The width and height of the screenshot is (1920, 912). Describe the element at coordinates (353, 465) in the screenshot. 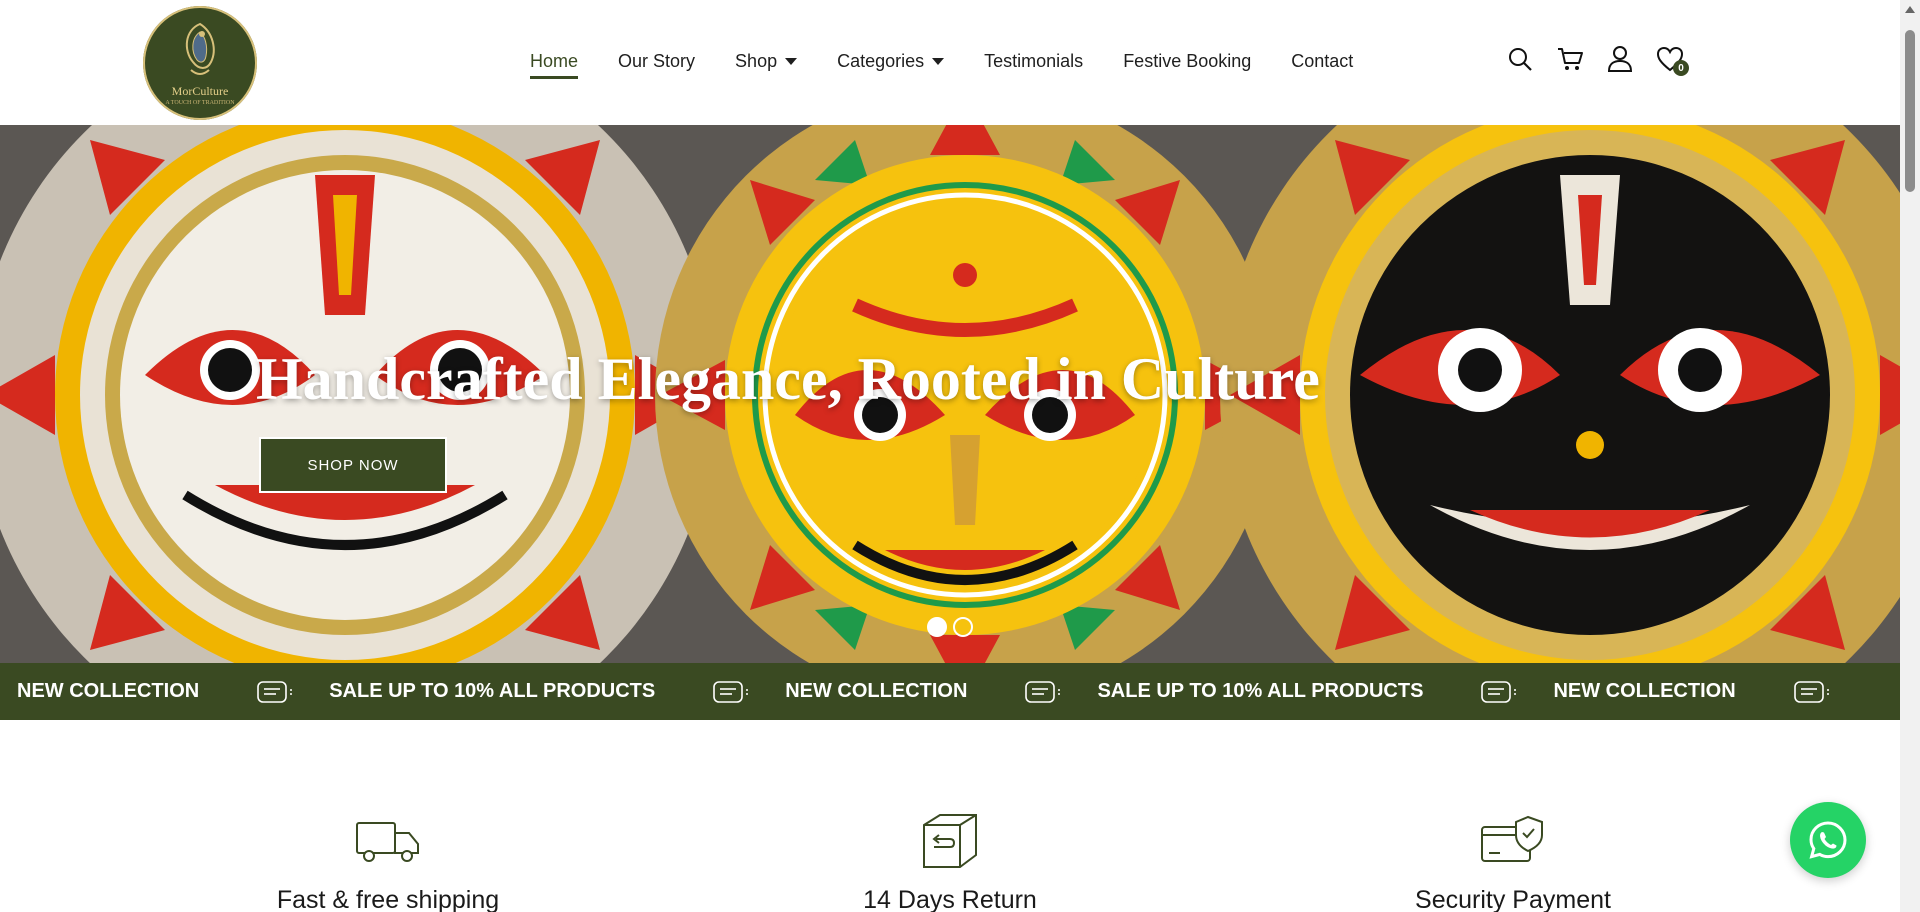

I see `shop-now-button: SHOP NOW` at that location.